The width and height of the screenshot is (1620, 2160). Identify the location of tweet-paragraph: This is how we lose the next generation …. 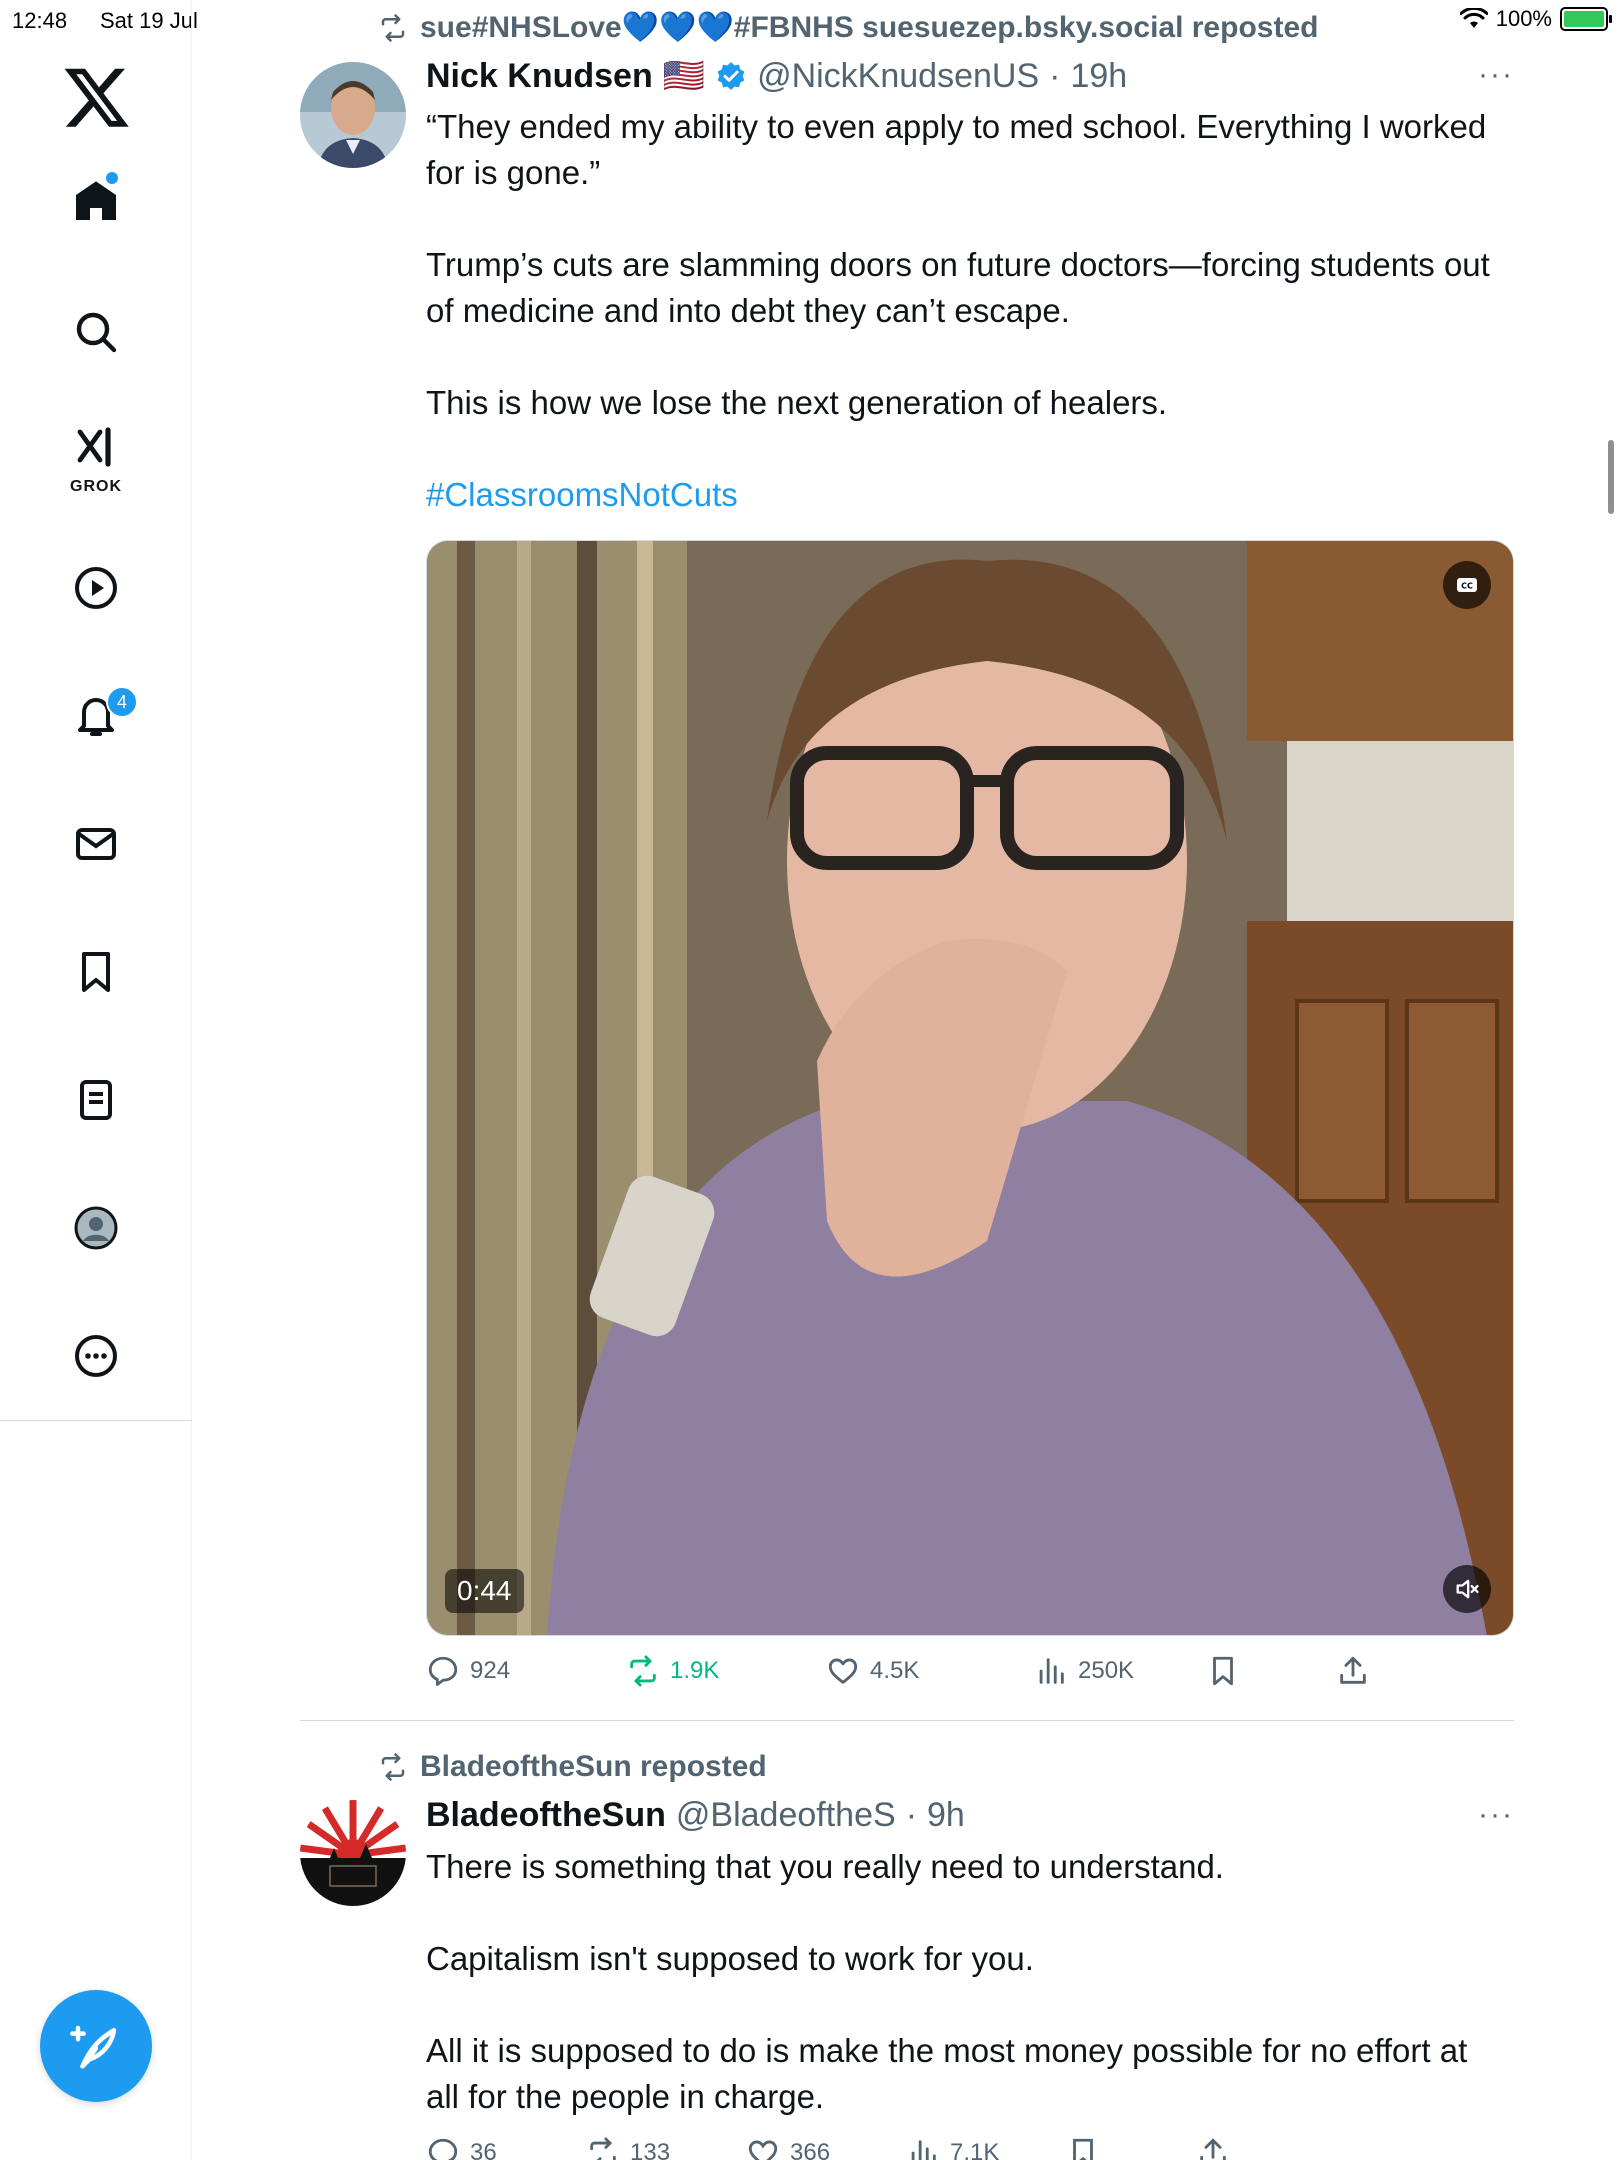
(797, 402).